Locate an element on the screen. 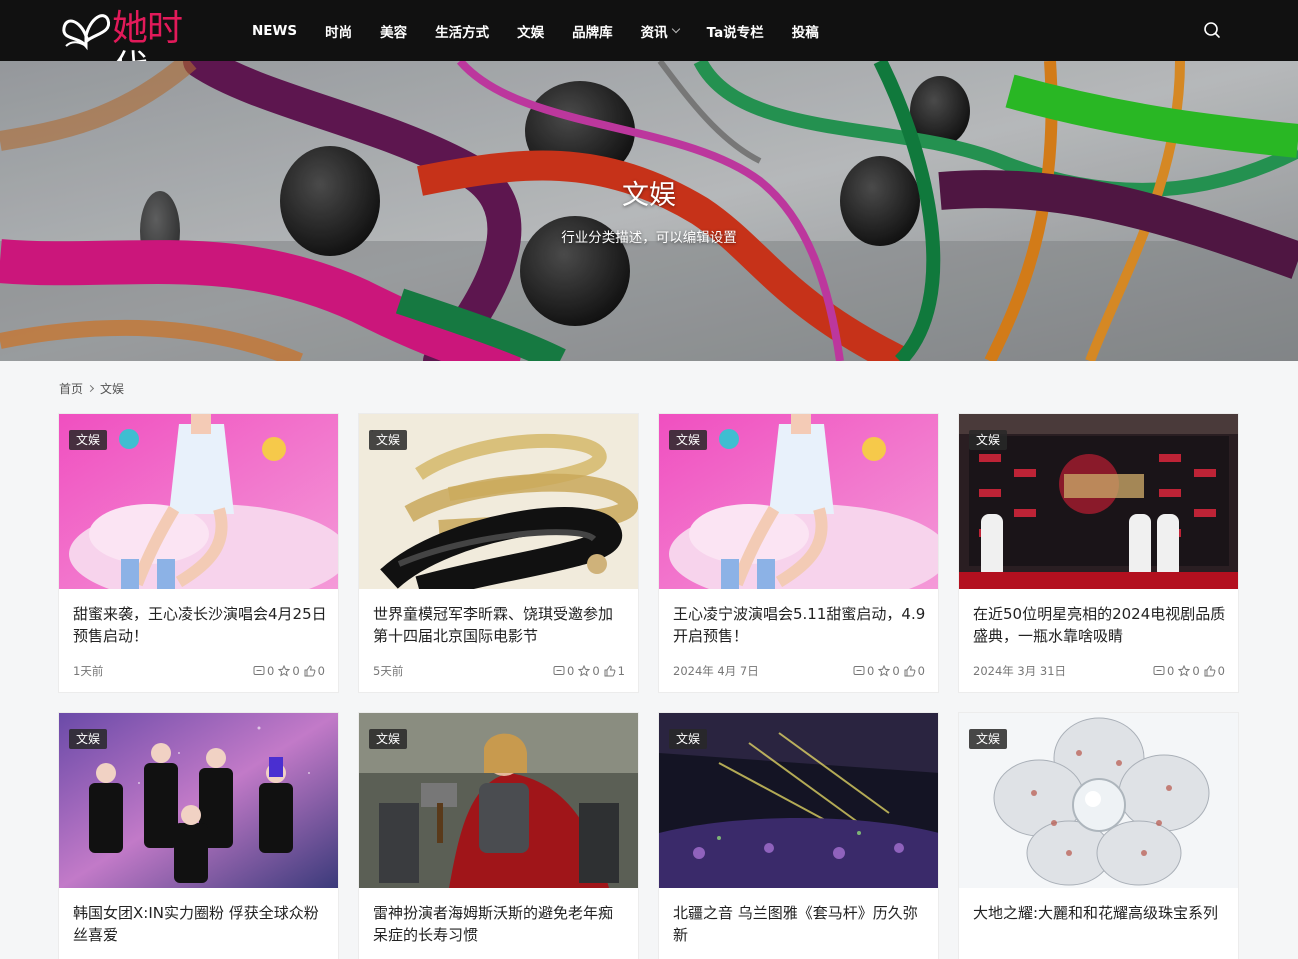 The image size is (1298, 959). nav-item-beauty: 美容 is located at coordinates (393, 31).